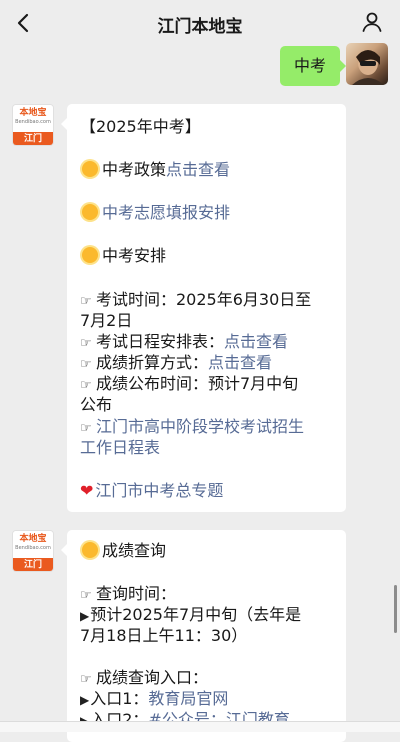 This screenshot has width=400, height=742. Describe the element at coordinates (200, 27) in the screenshot. I see `chat-title: 江门本地宝` at that location.